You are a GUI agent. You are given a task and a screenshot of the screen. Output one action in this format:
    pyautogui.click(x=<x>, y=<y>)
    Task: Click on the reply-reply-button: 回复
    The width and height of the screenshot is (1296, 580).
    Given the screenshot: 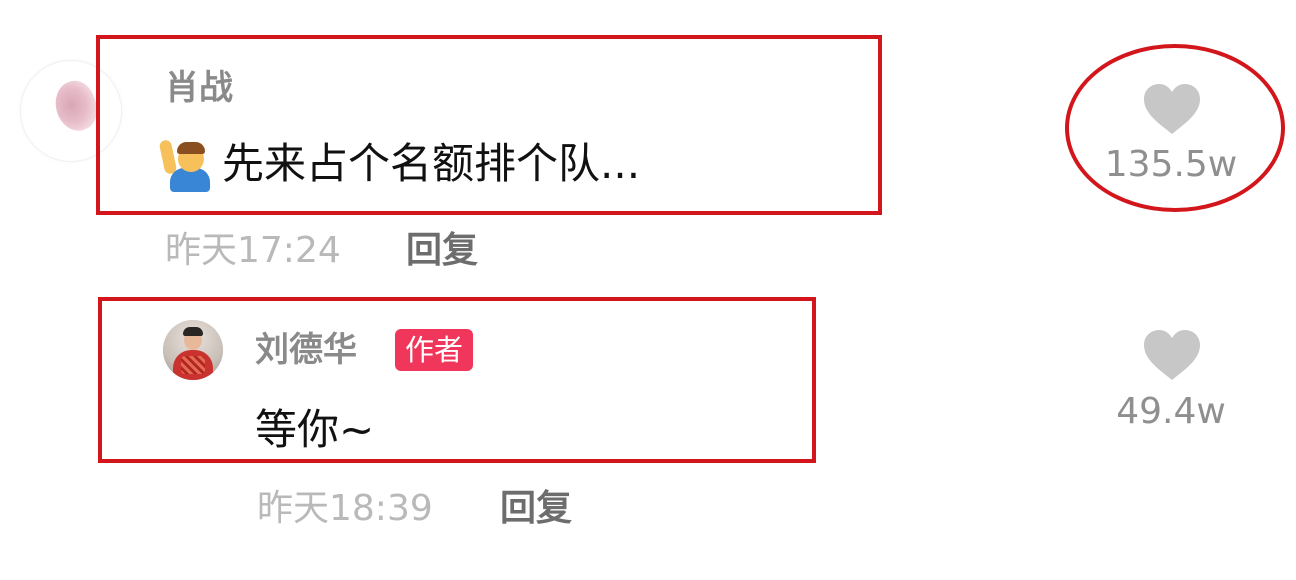 What is the action you would take?
    pyautogui.click(x=536, y=509)
    